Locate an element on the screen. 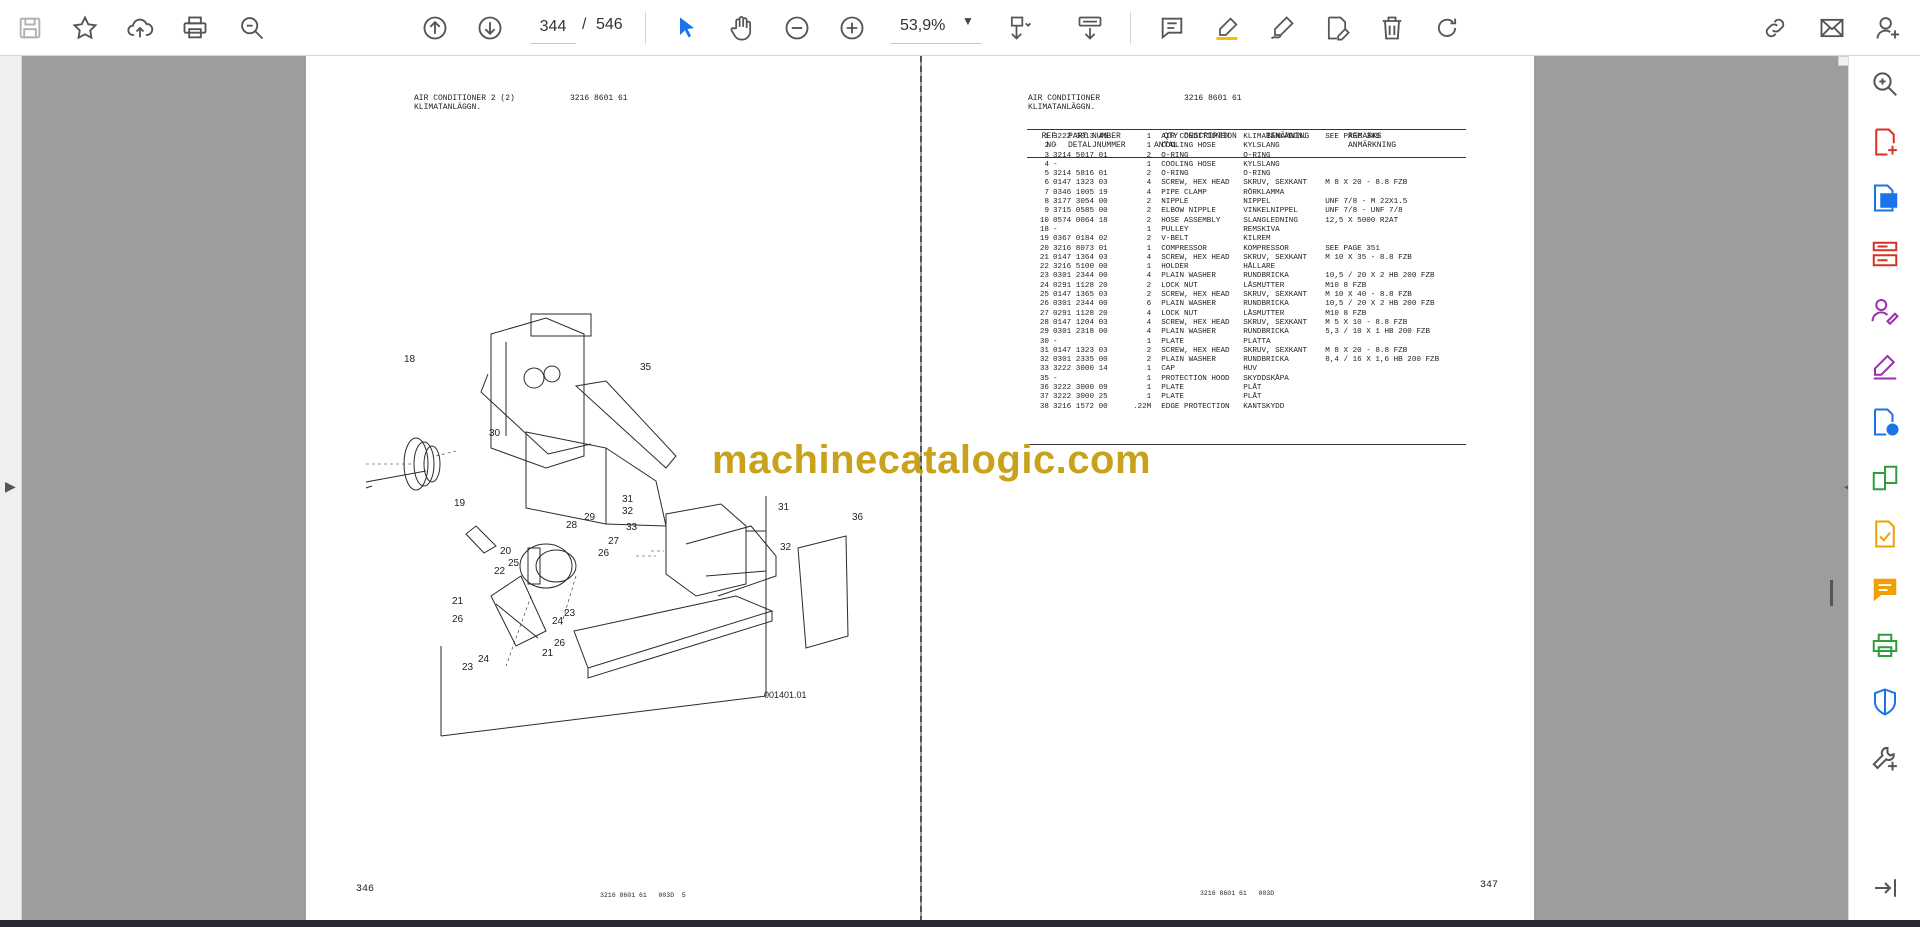 This screenshot has height=927, width=1920. request-signature-icon is located at coordinates (1885, 310).